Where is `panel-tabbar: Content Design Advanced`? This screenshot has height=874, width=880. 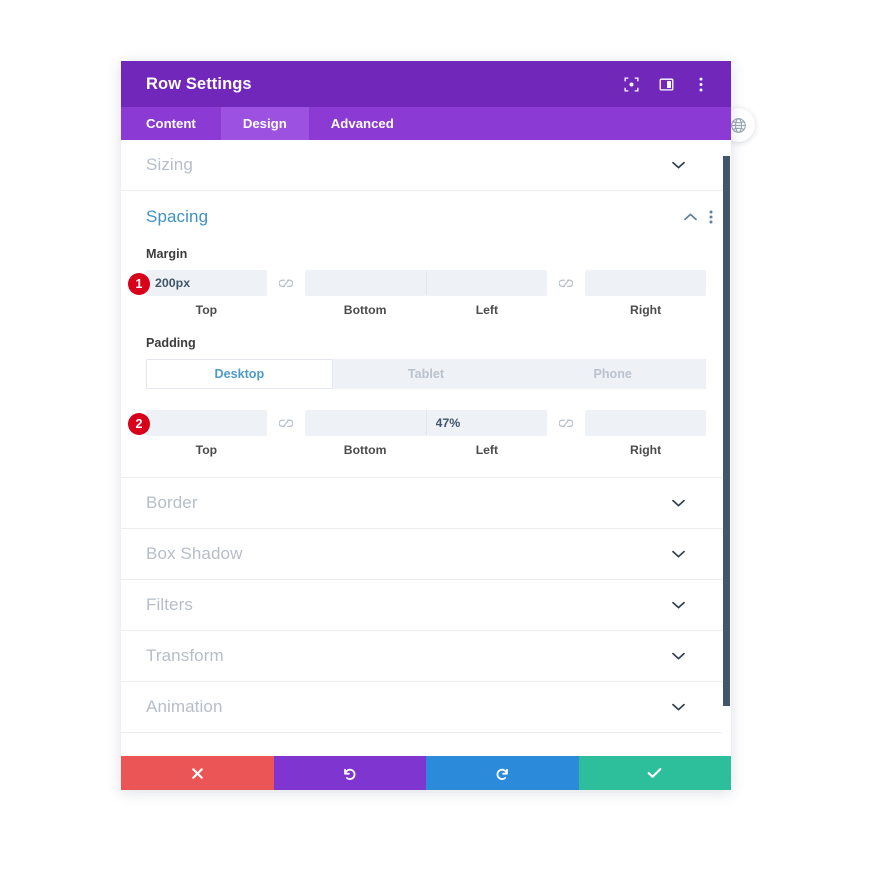
panel-tabbar: Content Design Advanced is located at coordinates (426, 123).